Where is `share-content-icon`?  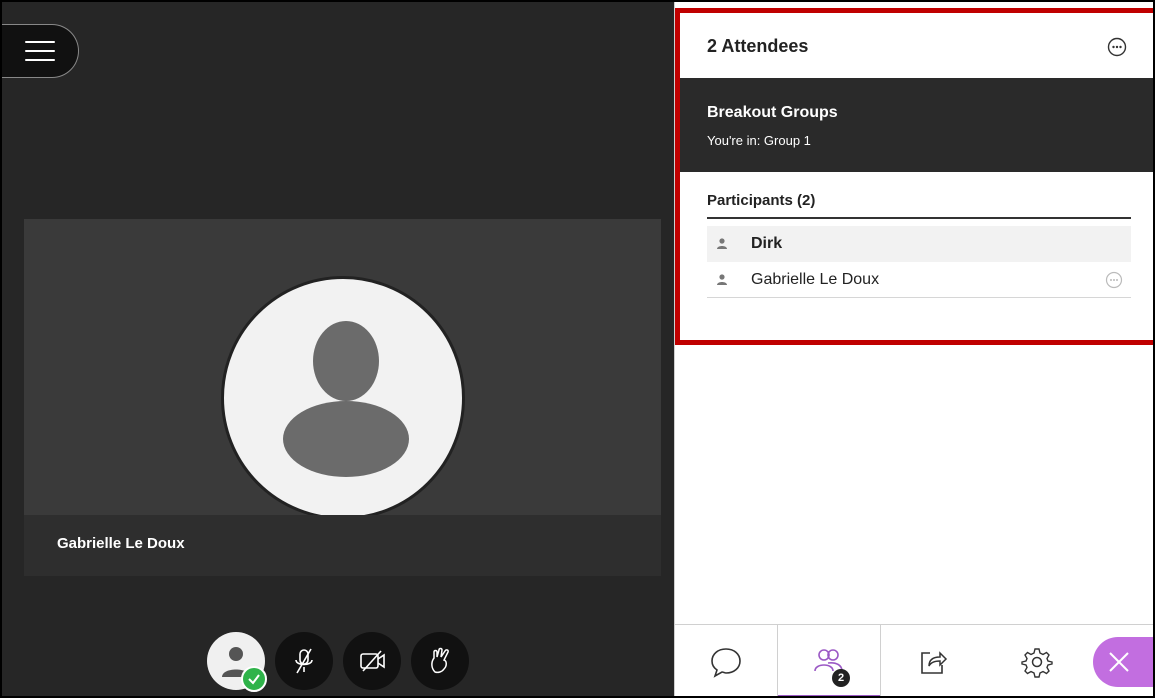
share-content-icon is located at coordinates (934, 662).